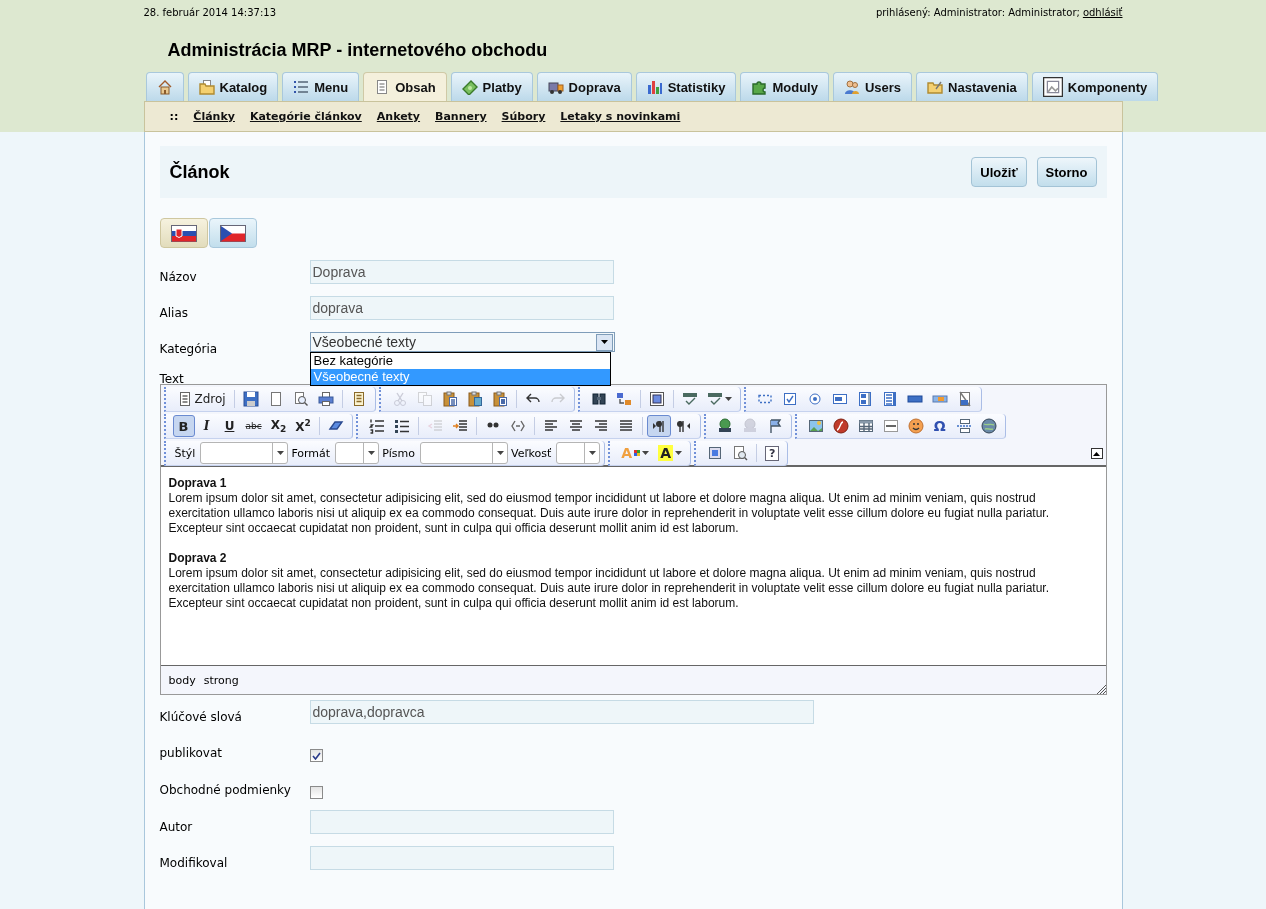 The width and height of the screenshot is (1266, 909). I want to click on subnav-link: Súbory, so click(523, 116).